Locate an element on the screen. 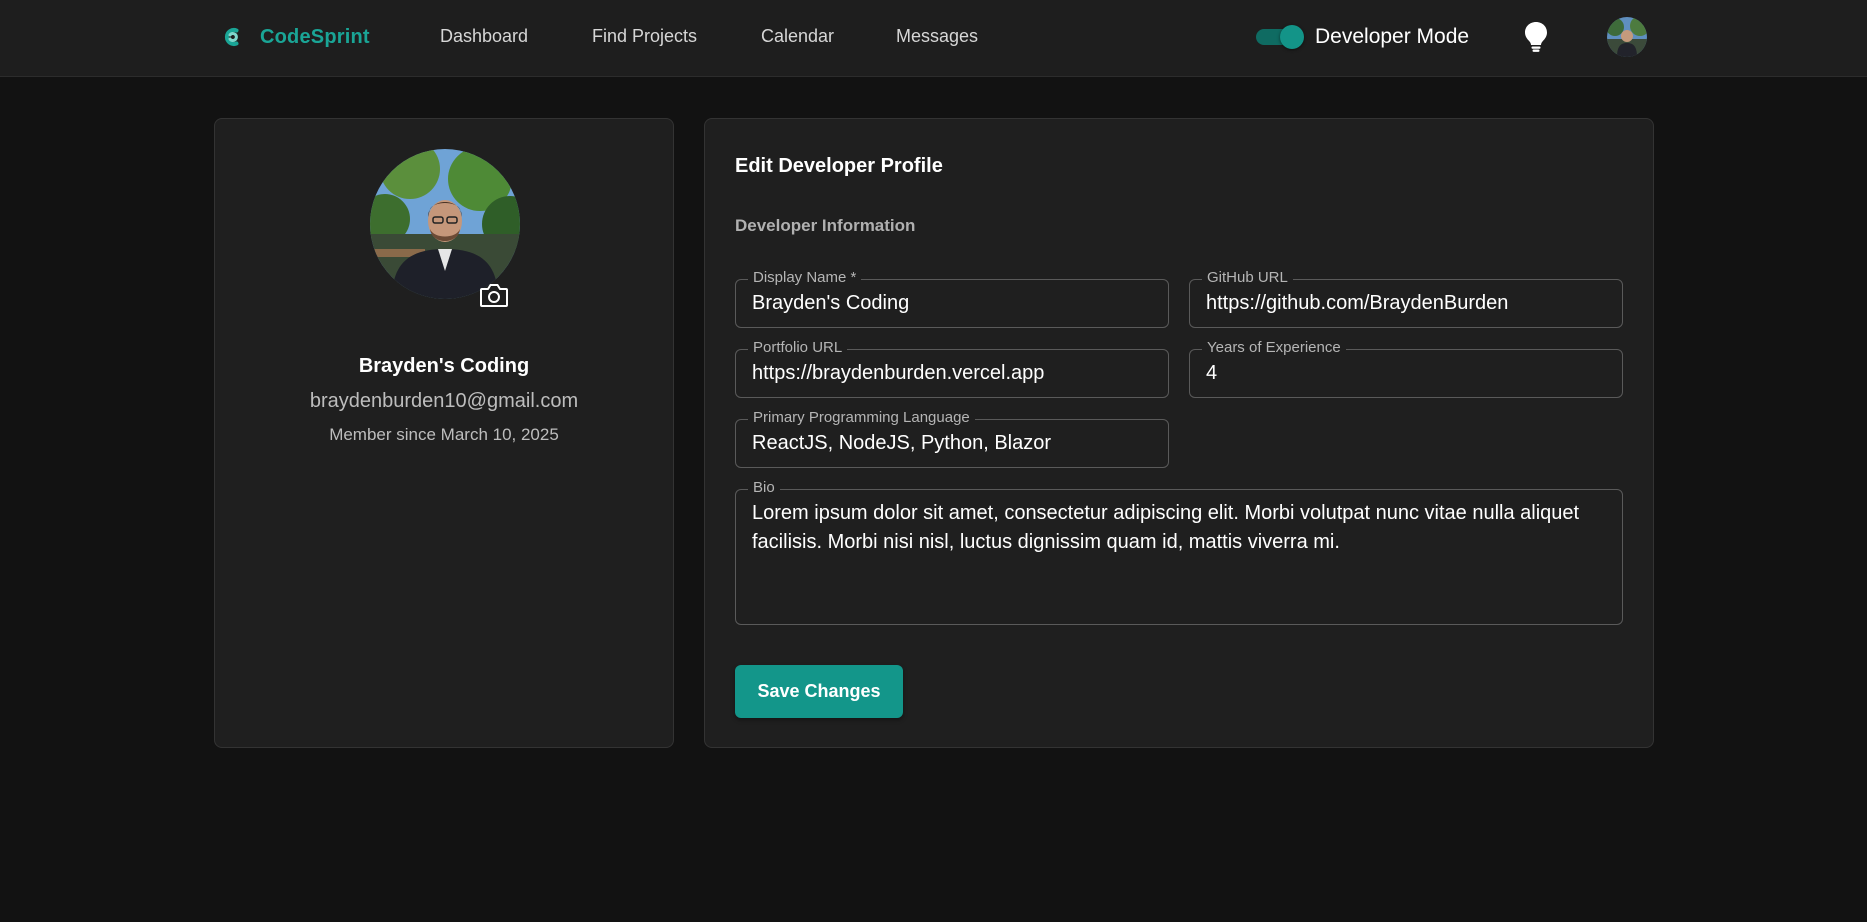  developer-mode-label: Developer Mode is located at coordinates (1392, 36).